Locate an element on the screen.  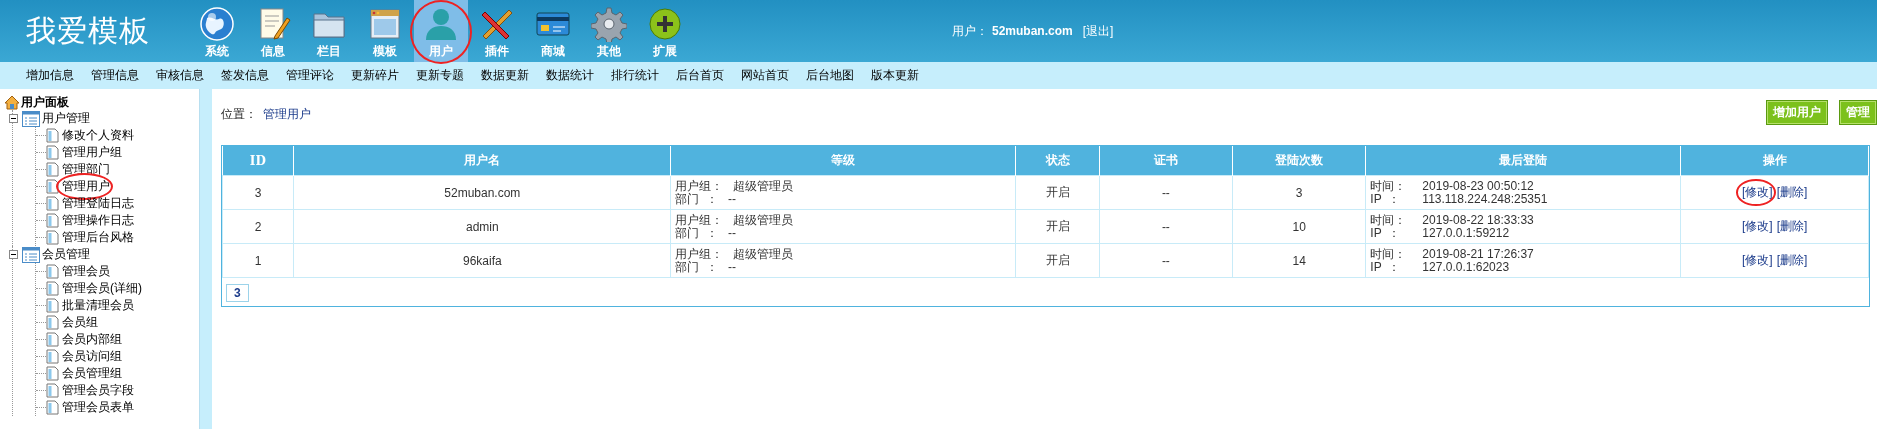
breadcrumb-label: 位置： is located at coordinates (239, 114).